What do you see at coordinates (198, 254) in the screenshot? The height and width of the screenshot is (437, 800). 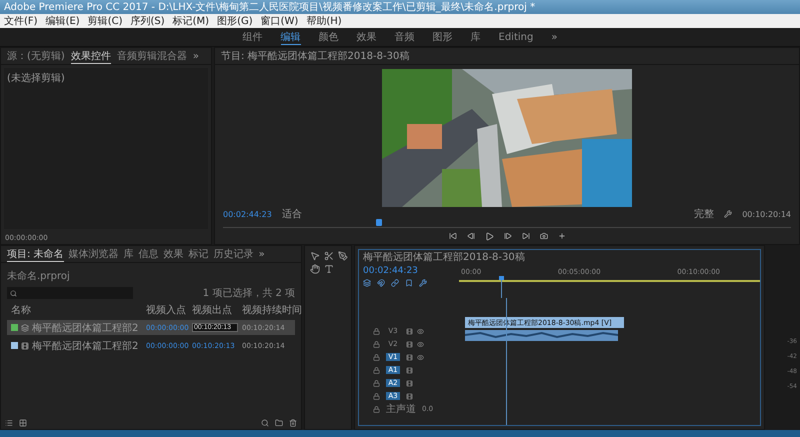 I see `panel-tab: 标记` at bounding box center [198, 254].